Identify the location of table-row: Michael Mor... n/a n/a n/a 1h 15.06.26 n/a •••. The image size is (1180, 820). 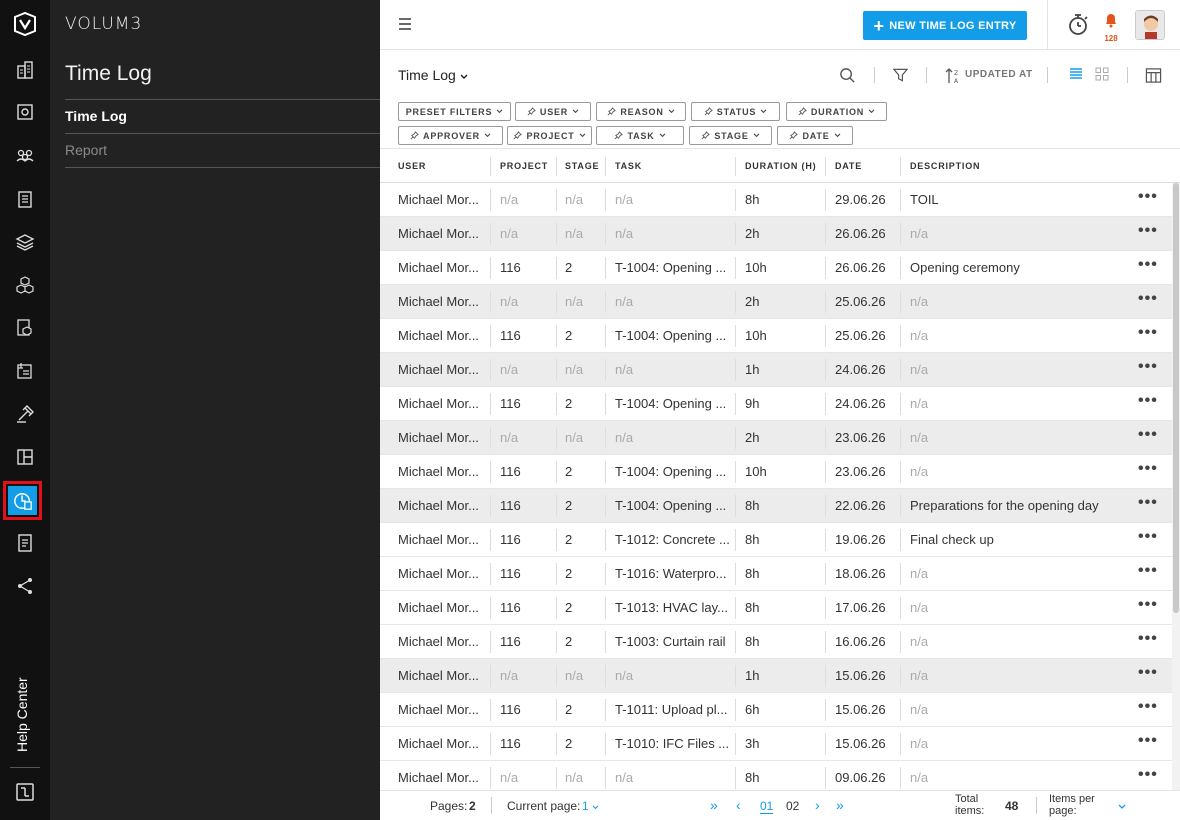
(776, 676).